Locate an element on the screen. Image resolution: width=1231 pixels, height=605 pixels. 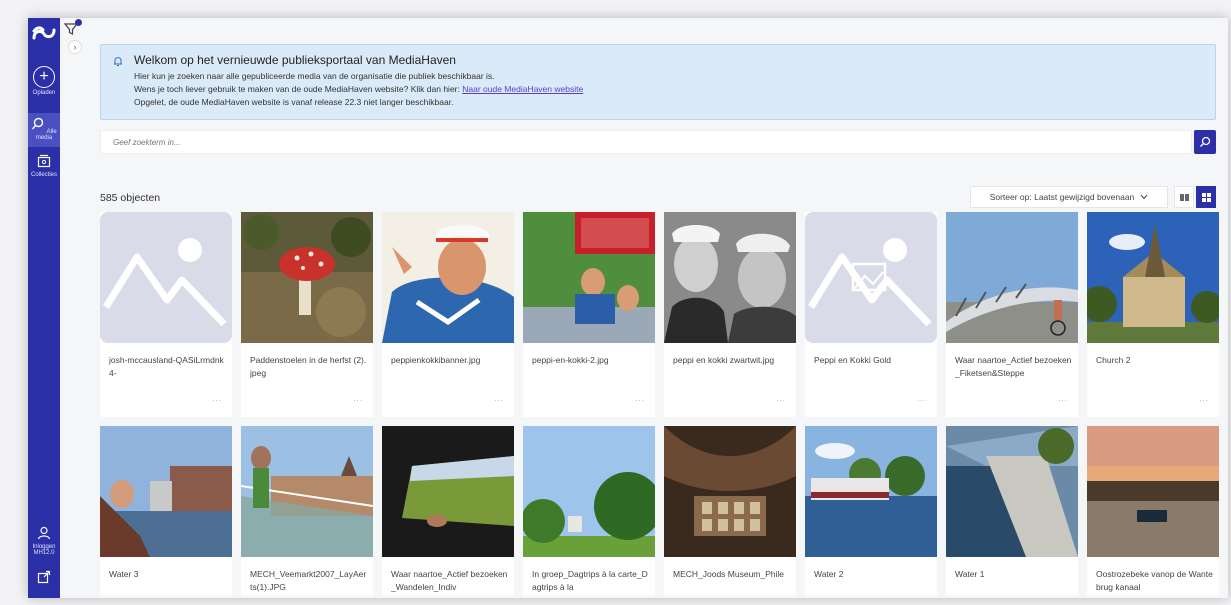
search-bar is located at coordinates (646, 142).